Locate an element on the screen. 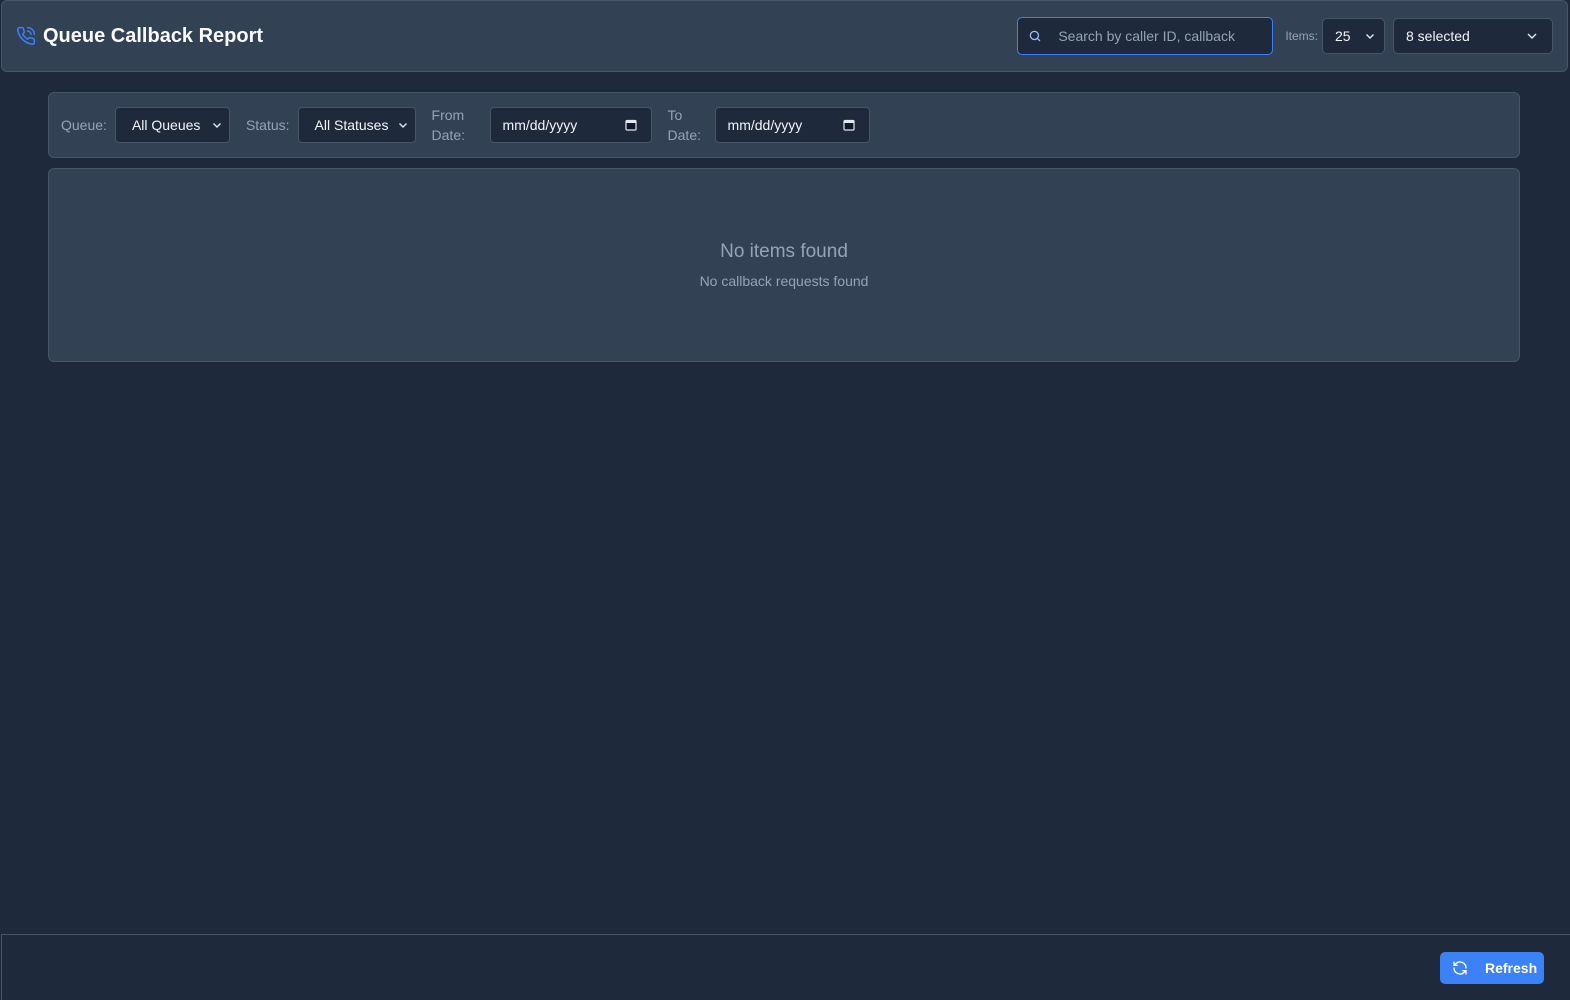  items-per-page-value: 25 is located at coordinates (1343, 36).